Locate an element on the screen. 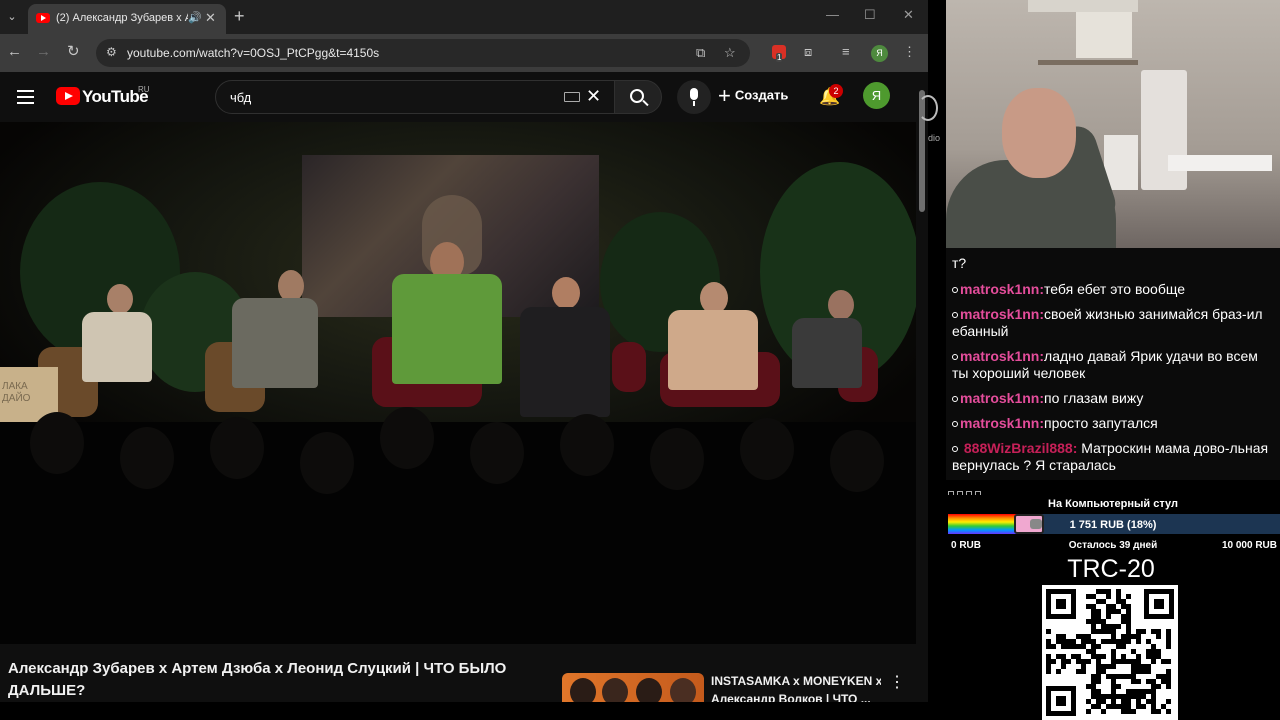 The width and height of the screenshot is (1280, 720). chat-text: тебя ебет это вообще is located at coordinates (1114, 289).